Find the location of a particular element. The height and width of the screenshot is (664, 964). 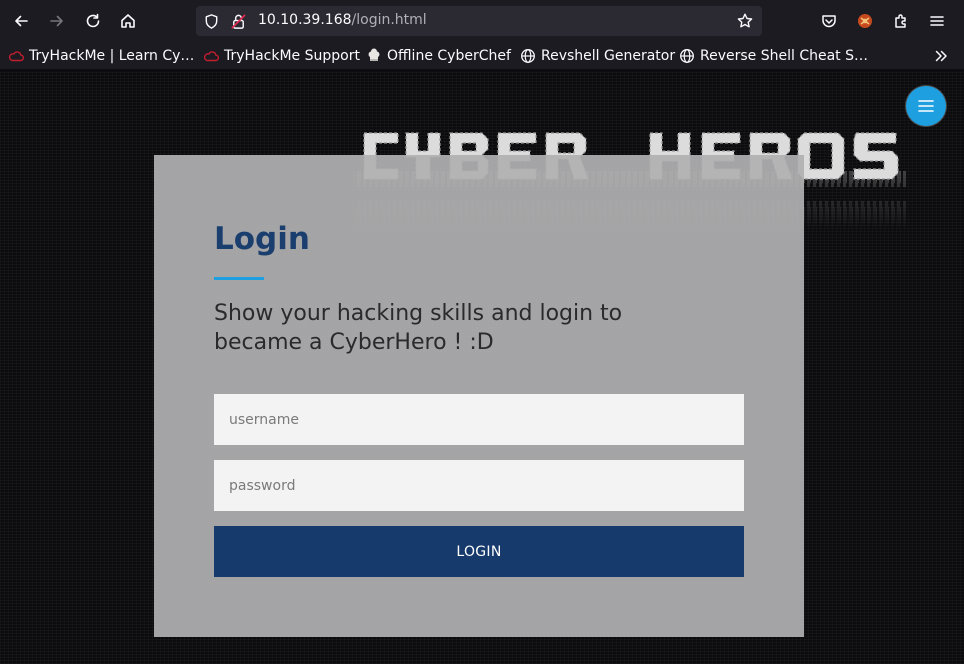

nav-menu-button is located at coordinates (926, 106).